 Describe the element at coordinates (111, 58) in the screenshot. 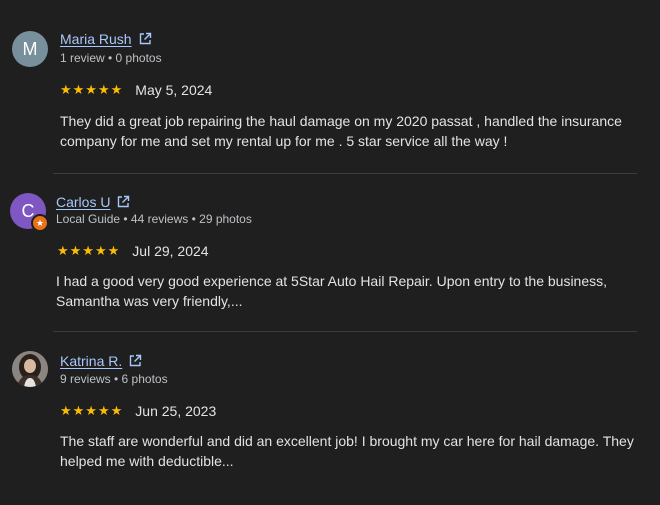

I see `reviewer-meta: 1 review • 0 photos` at that location.